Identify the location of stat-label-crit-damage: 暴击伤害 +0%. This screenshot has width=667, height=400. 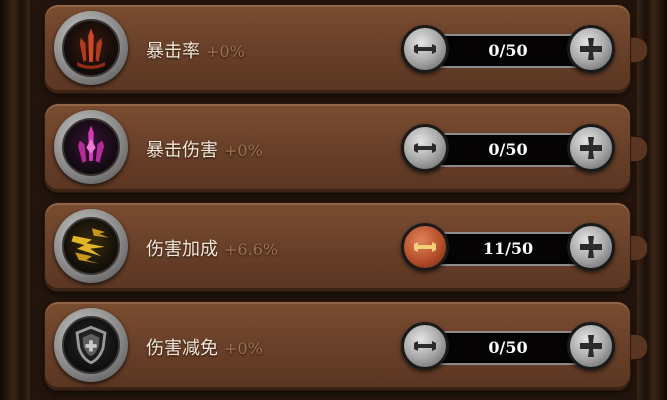
(204, 150).